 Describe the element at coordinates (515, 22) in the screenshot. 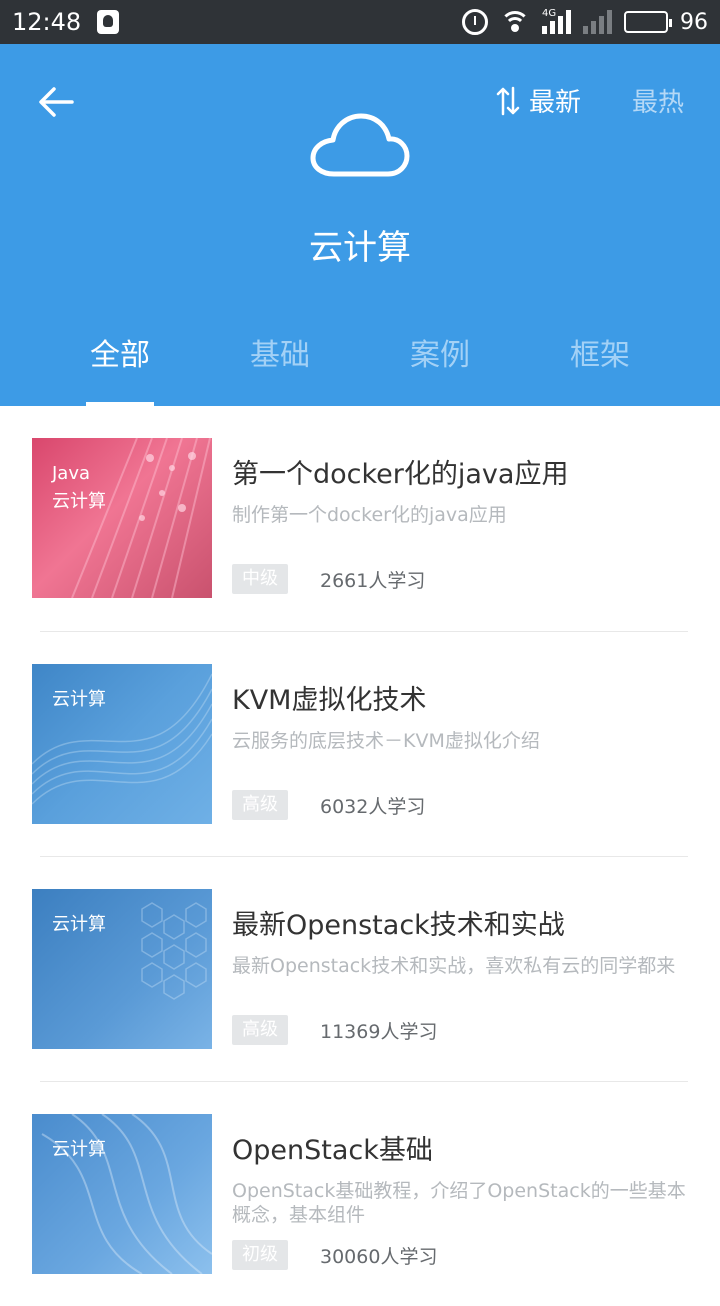

I see `wifi-icon` at that location.